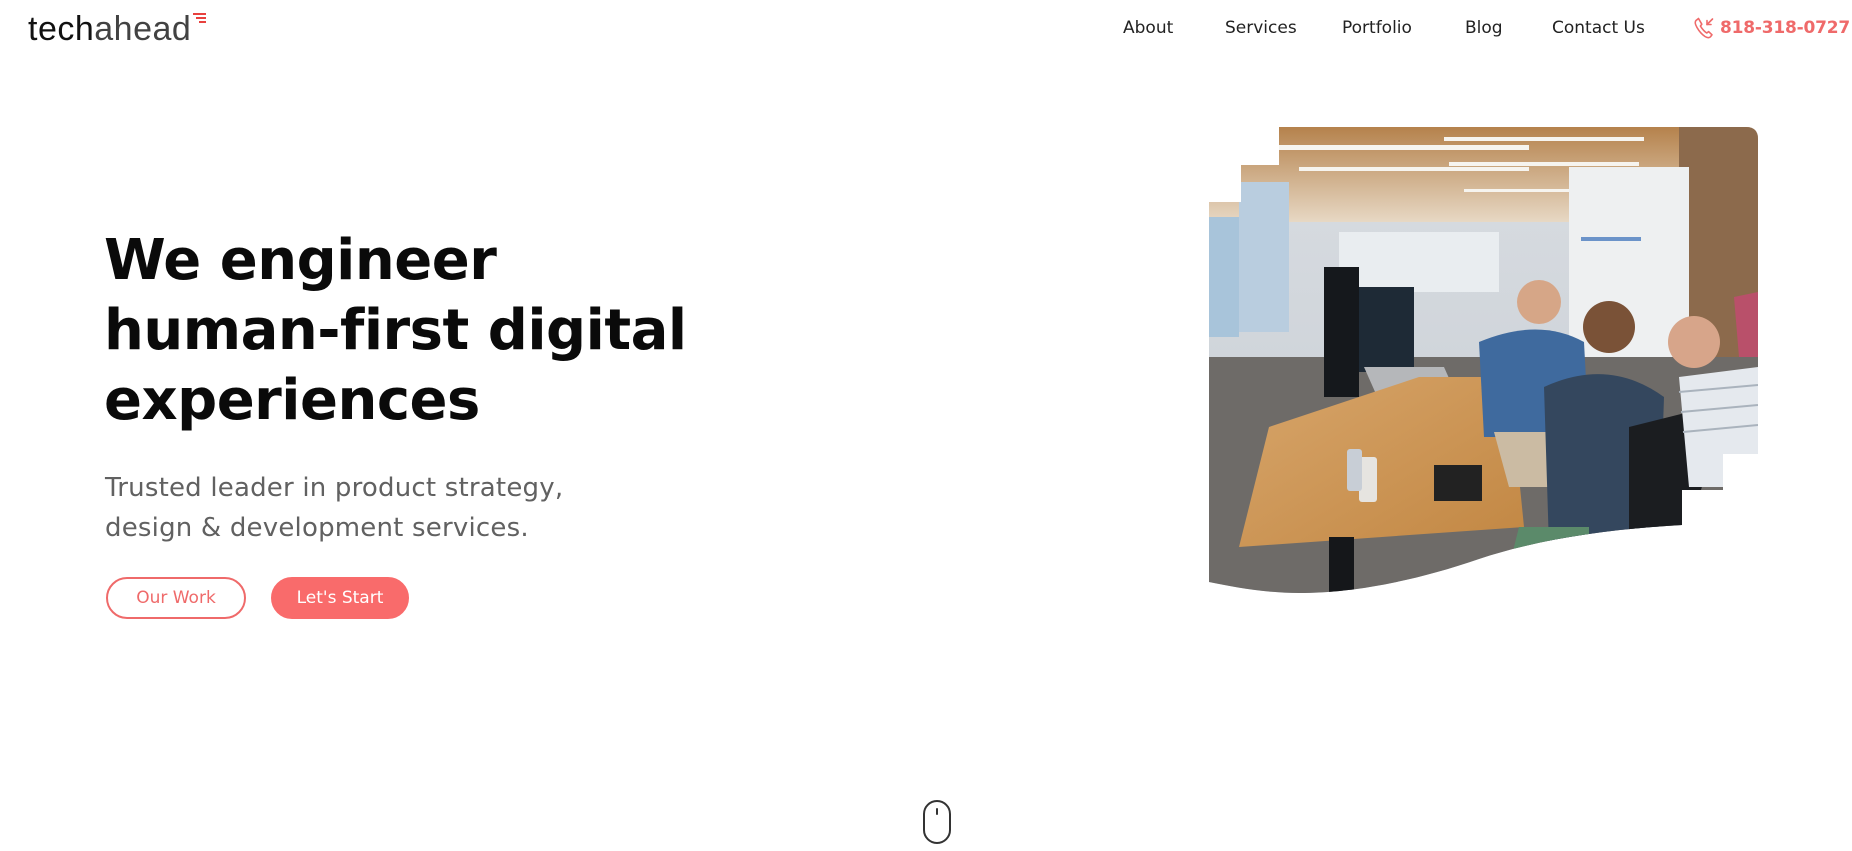  What do you see at coordinates (300, 260) in the screenshot?
I see `hero-title-line: We engineer` at bounding box center [300, 260].